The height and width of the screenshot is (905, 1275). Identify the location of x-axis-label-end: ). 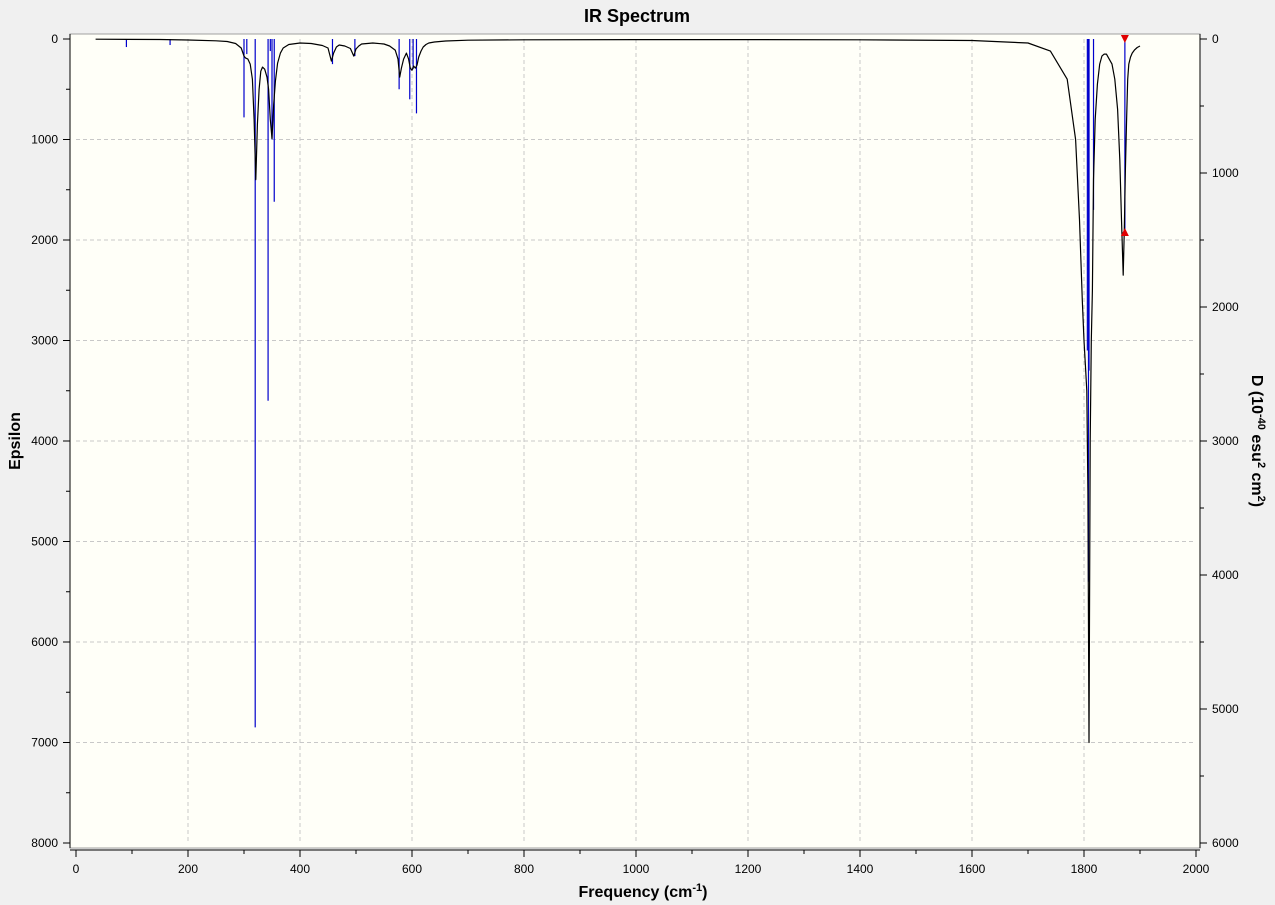
(704, 892).